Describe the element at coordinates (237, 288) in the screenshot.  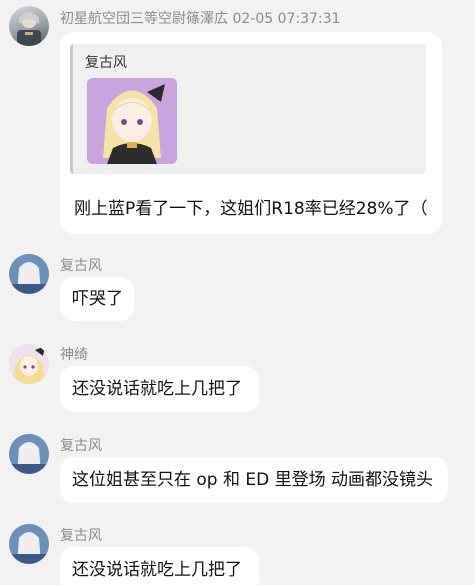
I see `chat-message: 复古风 吓哭了` at that location.